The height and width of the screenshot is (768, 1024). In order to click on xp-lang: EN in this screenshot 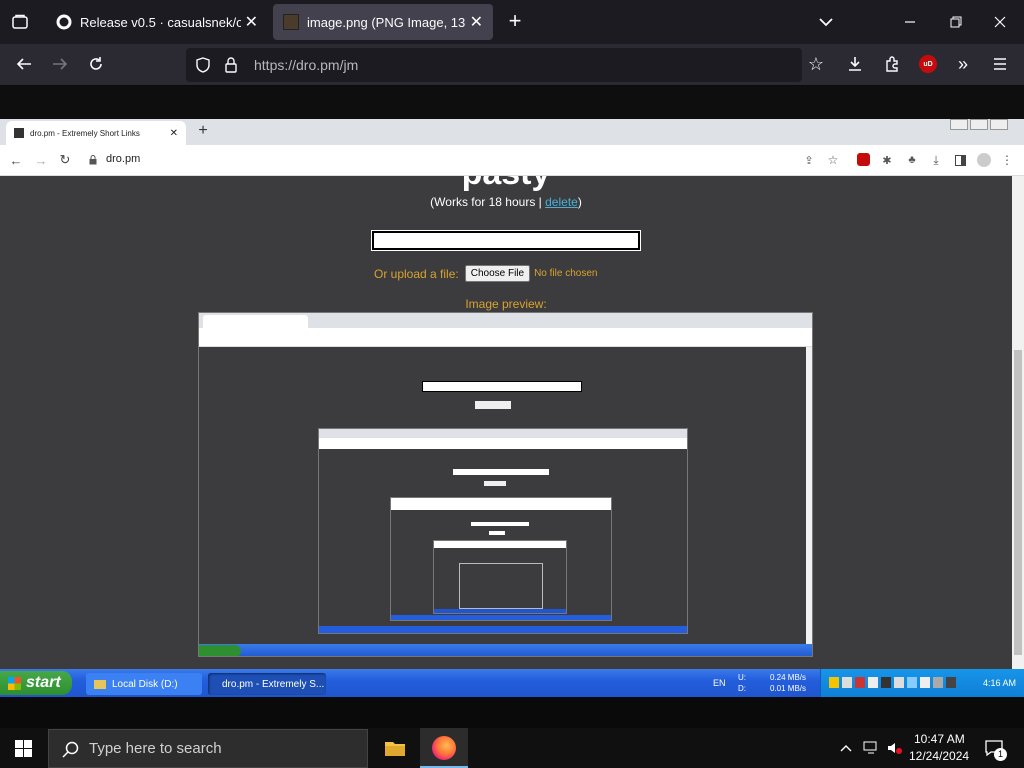, I will do `click(719, 683)`.